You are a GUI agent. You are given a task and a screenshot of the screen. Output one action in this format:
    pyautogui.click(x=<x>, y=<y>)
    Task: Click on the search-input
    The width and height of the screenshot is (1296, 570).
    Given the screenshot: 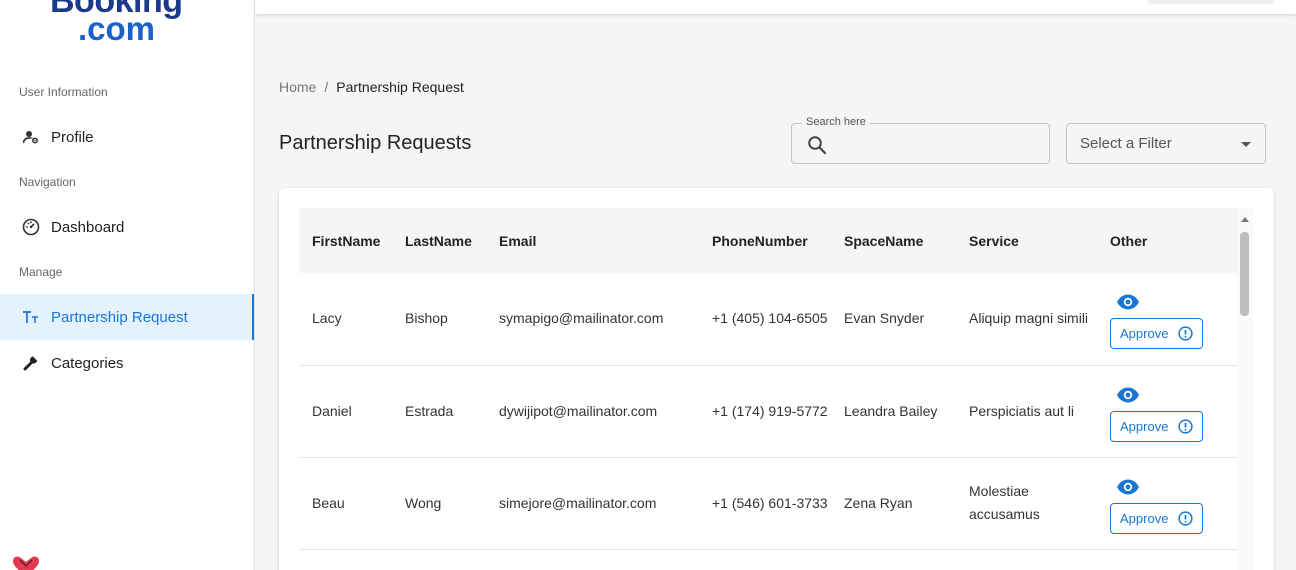 What is the action you would take?
    pyautogui.click(x=936, y=144)
    